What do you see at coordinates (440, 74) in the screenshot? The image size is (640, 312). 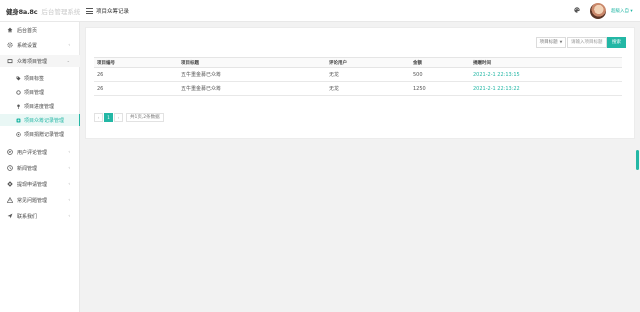 I see `cell-amount: 500` at bounding box center [440, 74].